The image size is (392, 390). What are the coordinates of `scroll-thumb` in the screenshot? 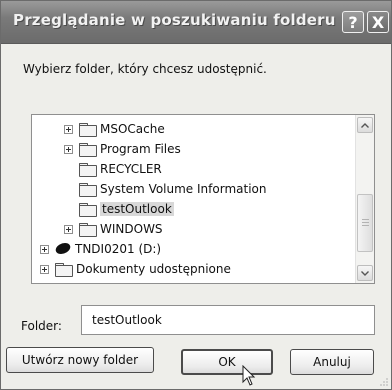 It's located at (365, 223).